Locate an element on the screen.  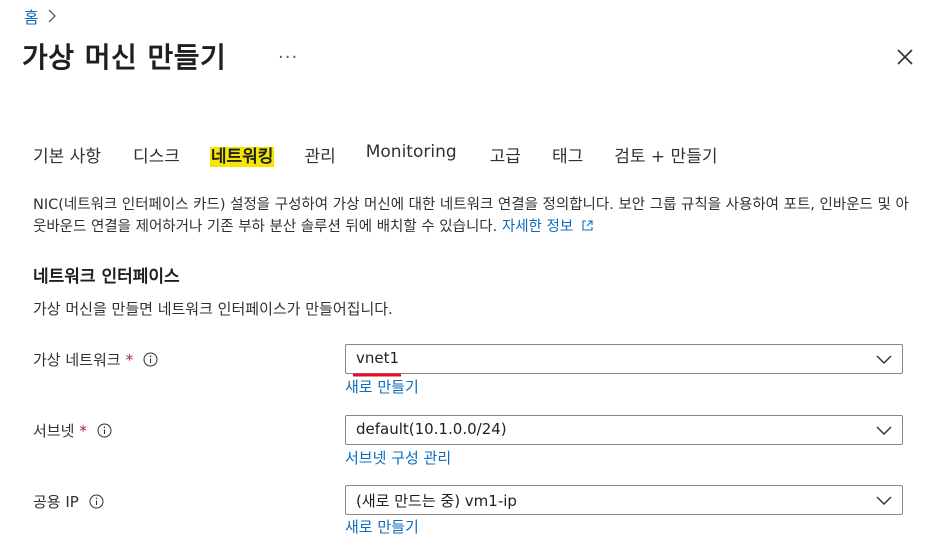
vnet-label-text: 가상 네트워크 is located at coordinates (77, 360).